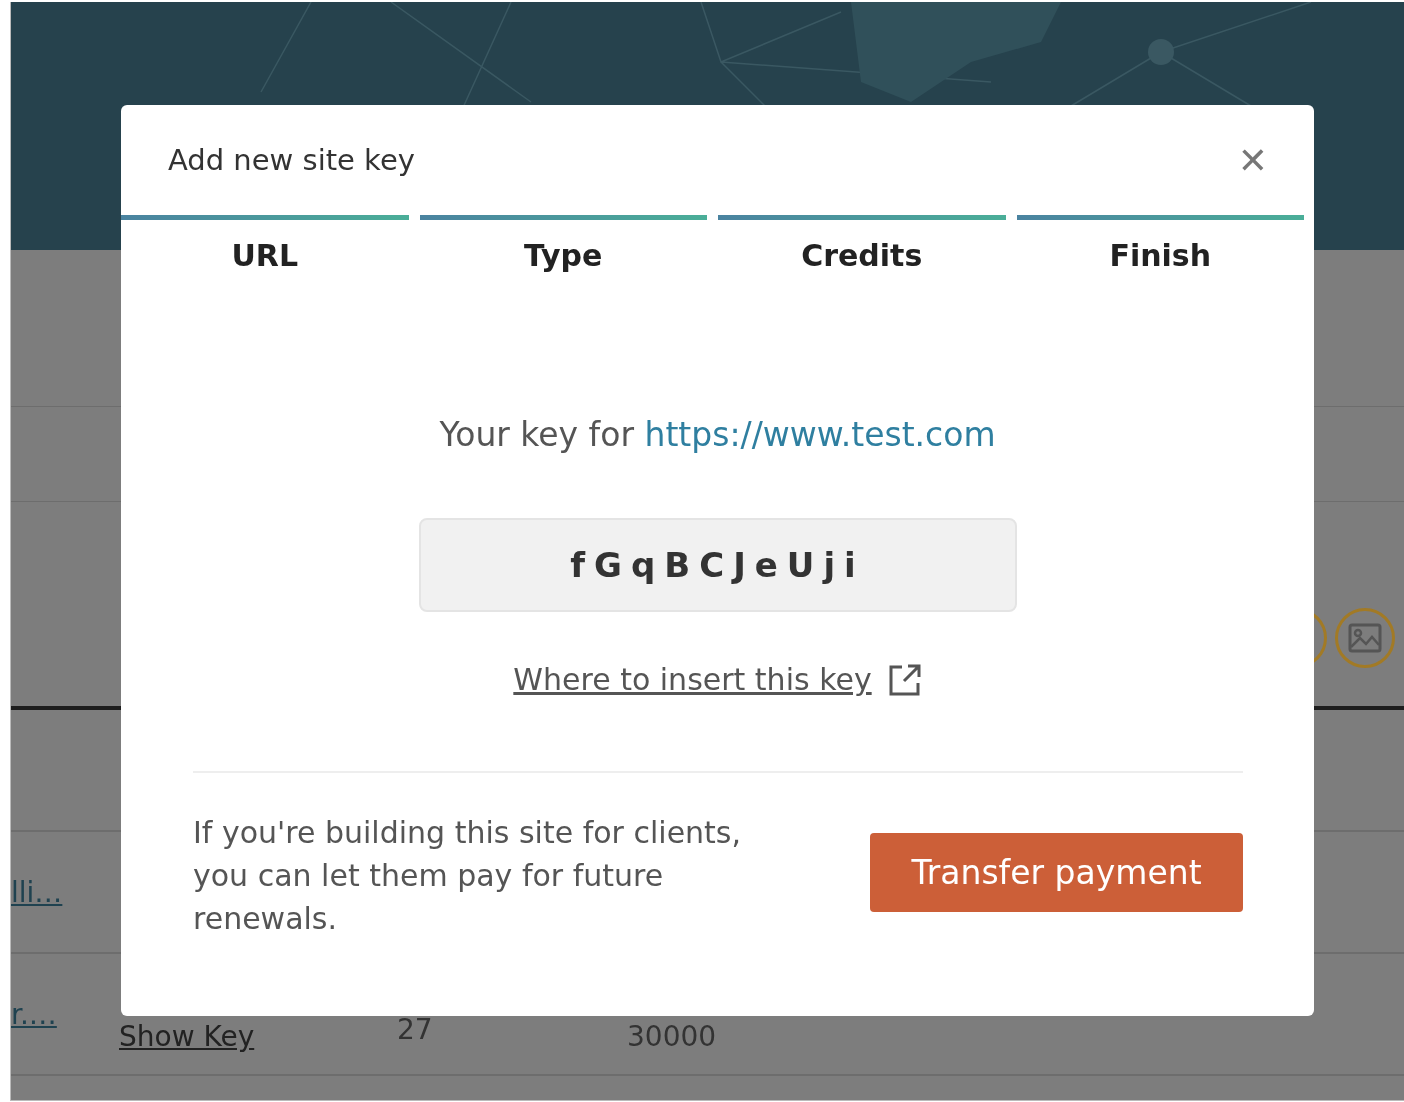 Image resolution: width=1404 pixels, height=1102 pixels. Describe the element at coordinates (717, 565) in the screenshot. I see `site-key-field: fGqBCJeUji` at that location.